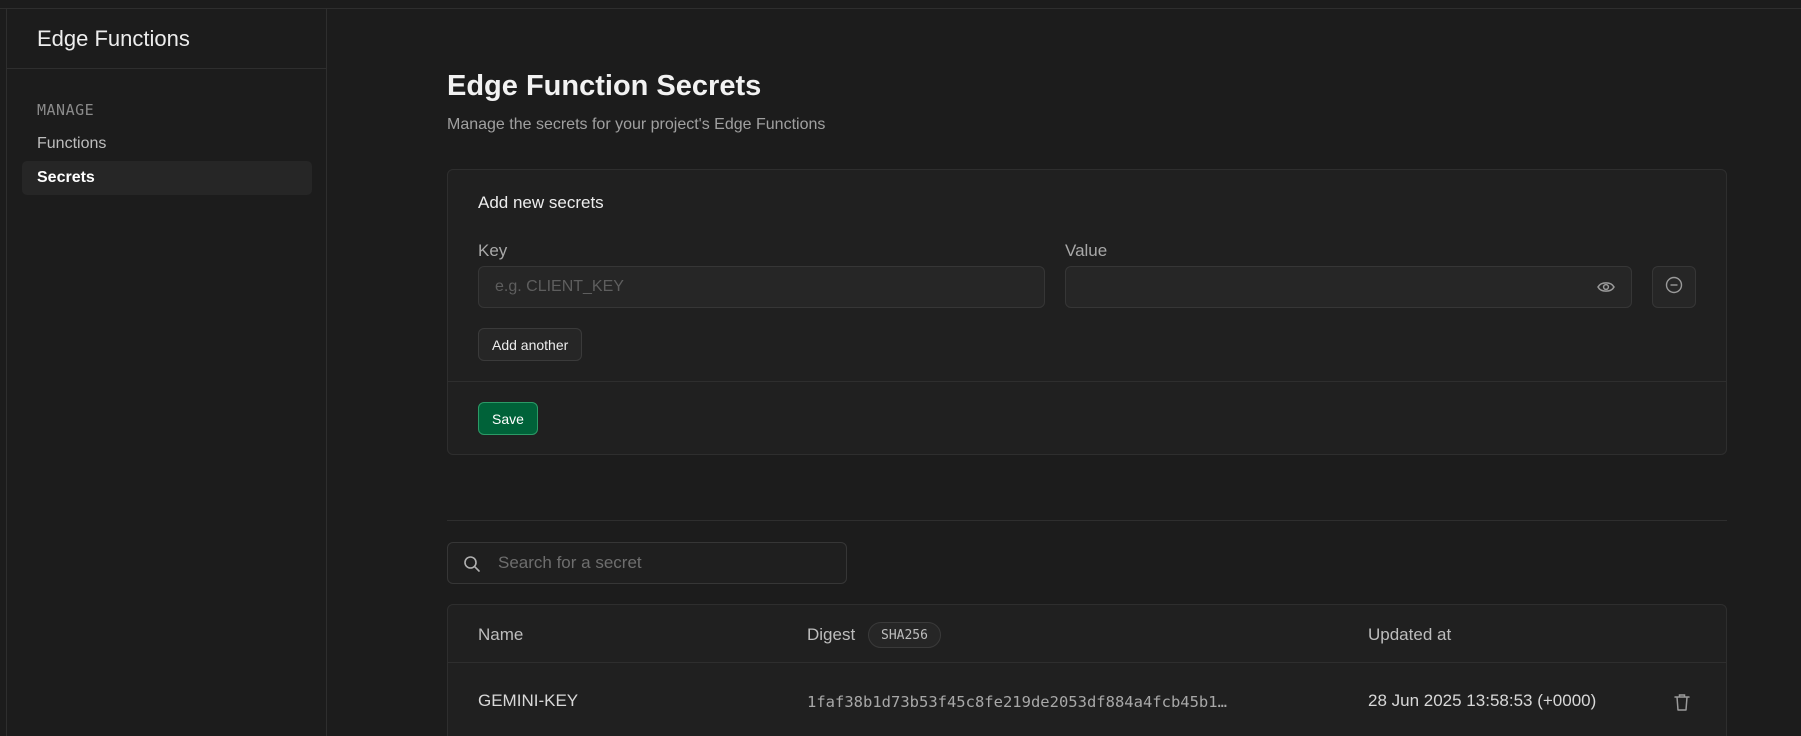  What do you see at coordinates (1087, 520) in the screenshot?
I see `section-divider` at bounding box center [1087, 520].